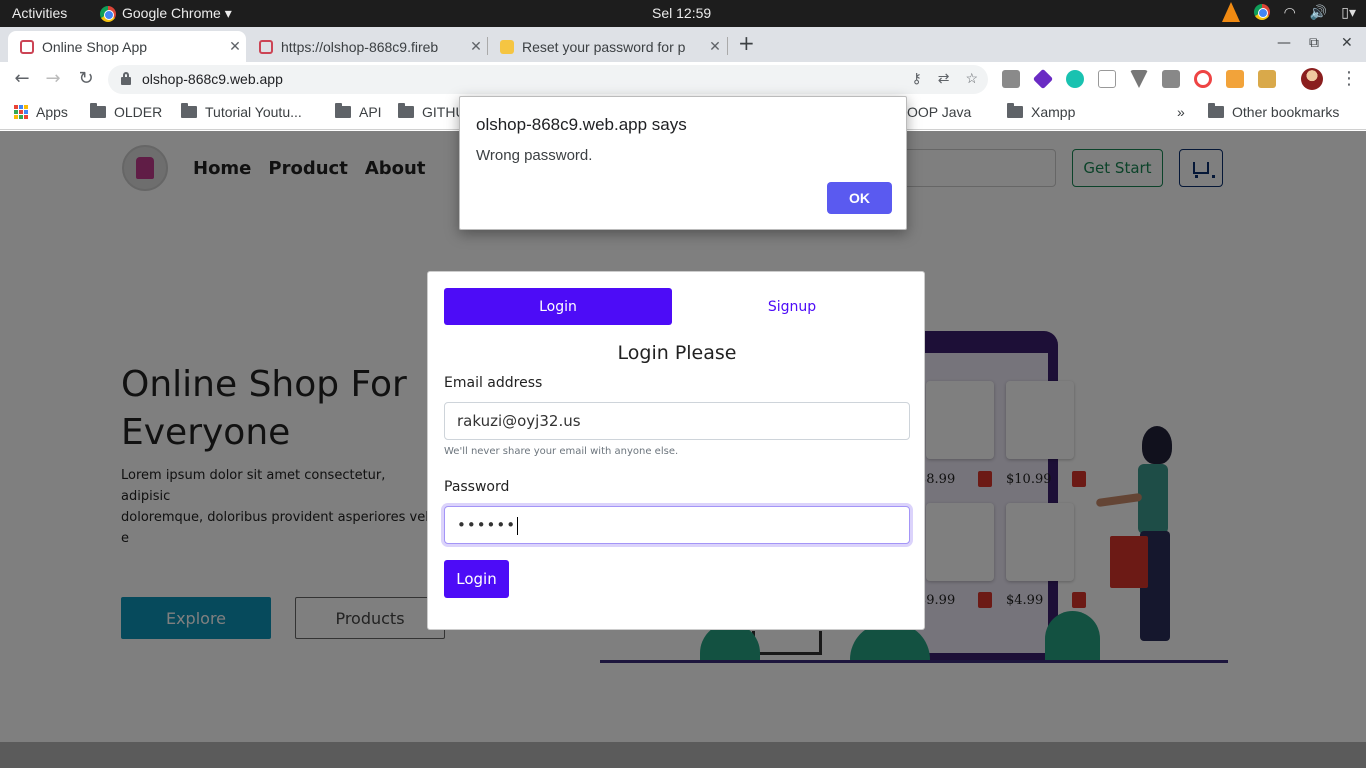 The width and height of the screenshot is (1366, 768). I want to click on system-tray: ◠ 🔊 ▯▾, so click(1288, 12).